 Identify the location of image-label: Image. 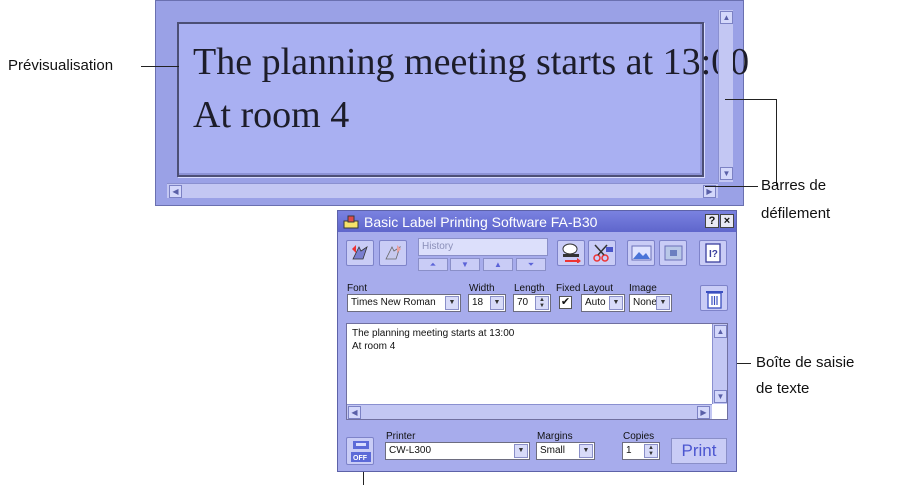
(643, 288).